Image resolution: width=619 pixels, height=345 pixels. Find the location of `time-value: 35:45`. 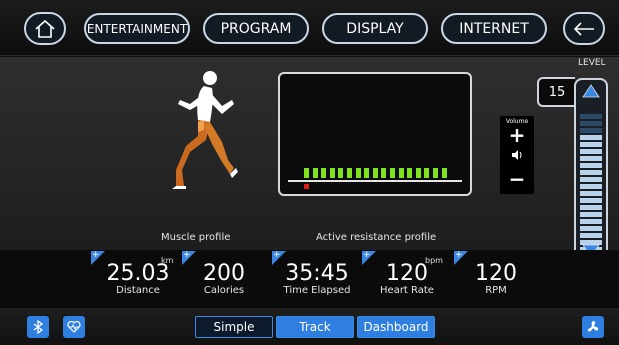

time-value: 35:45 is located at coordinates (317, 273).